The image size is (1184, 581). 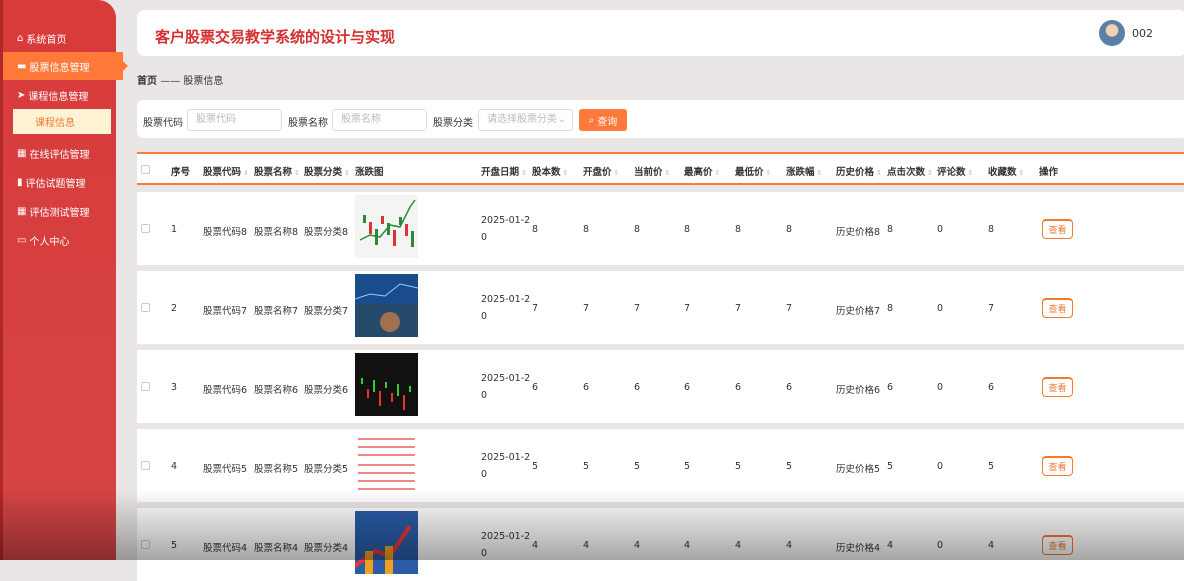 What do you see at coordinates (858, 390) in the screenshot?
I see `cell-hist: 历史价格6` at bounding box center [858, 390].